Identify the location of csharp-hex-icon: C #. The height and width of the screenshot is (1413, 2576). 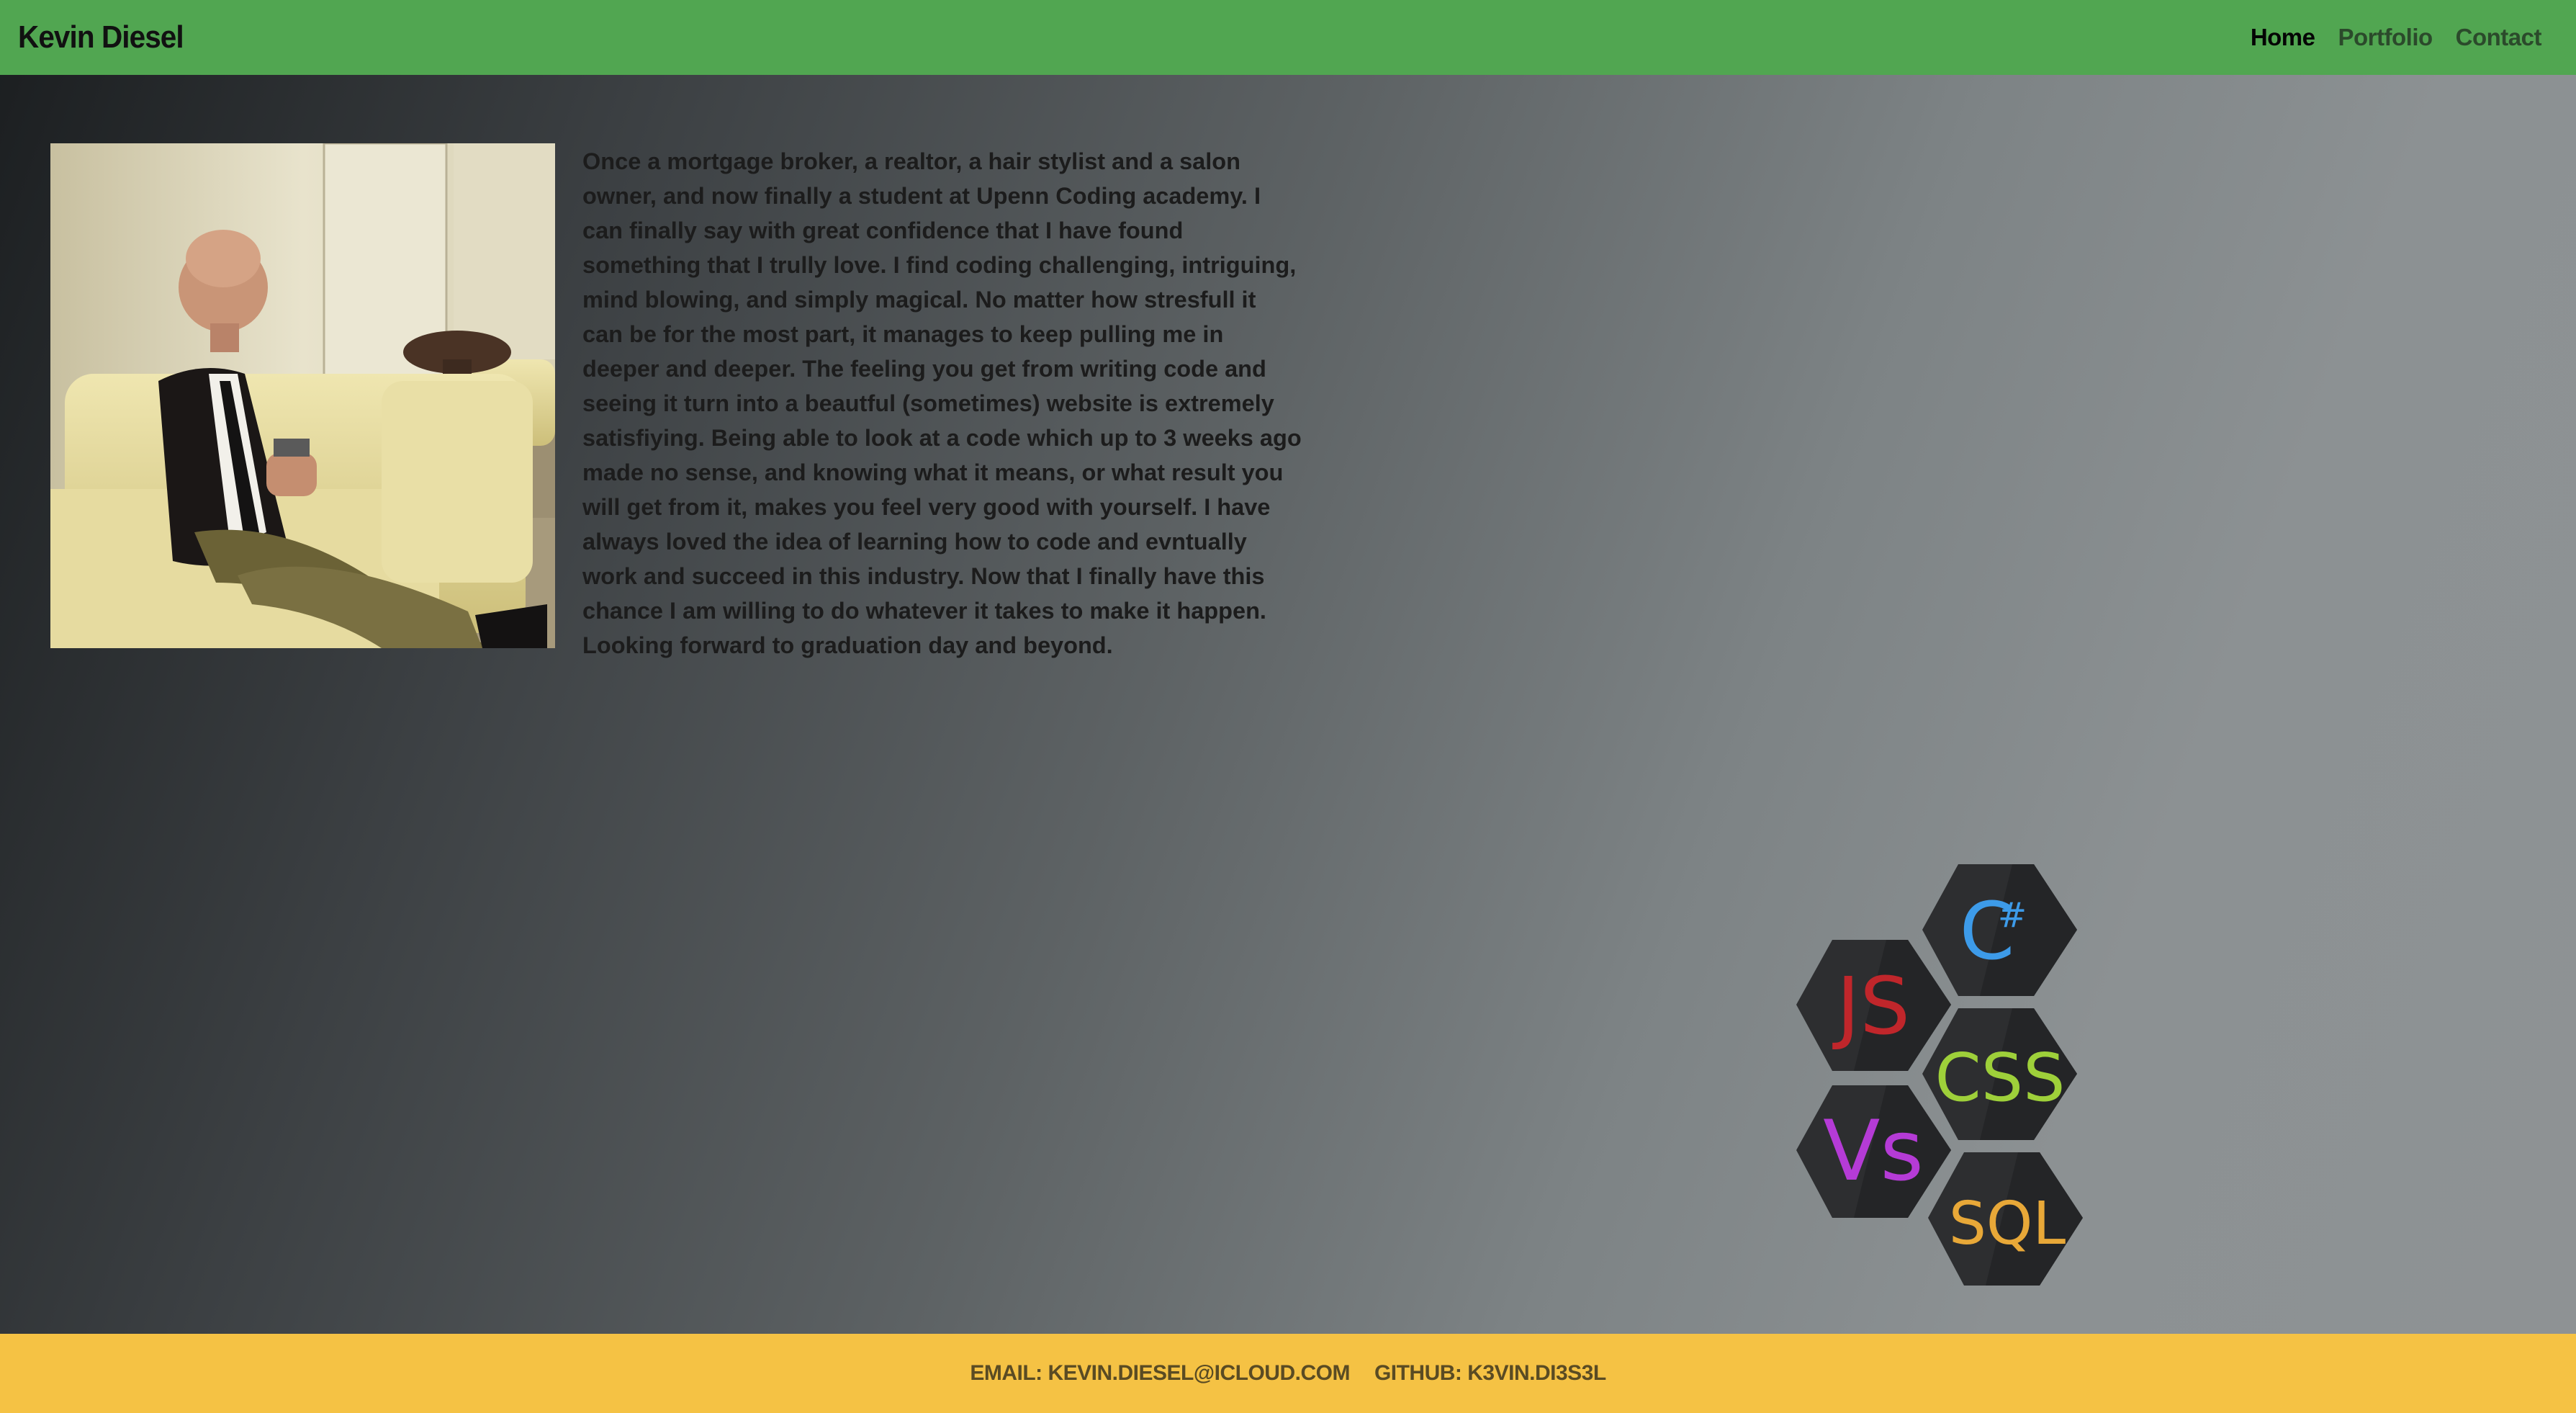
(1999, 930).